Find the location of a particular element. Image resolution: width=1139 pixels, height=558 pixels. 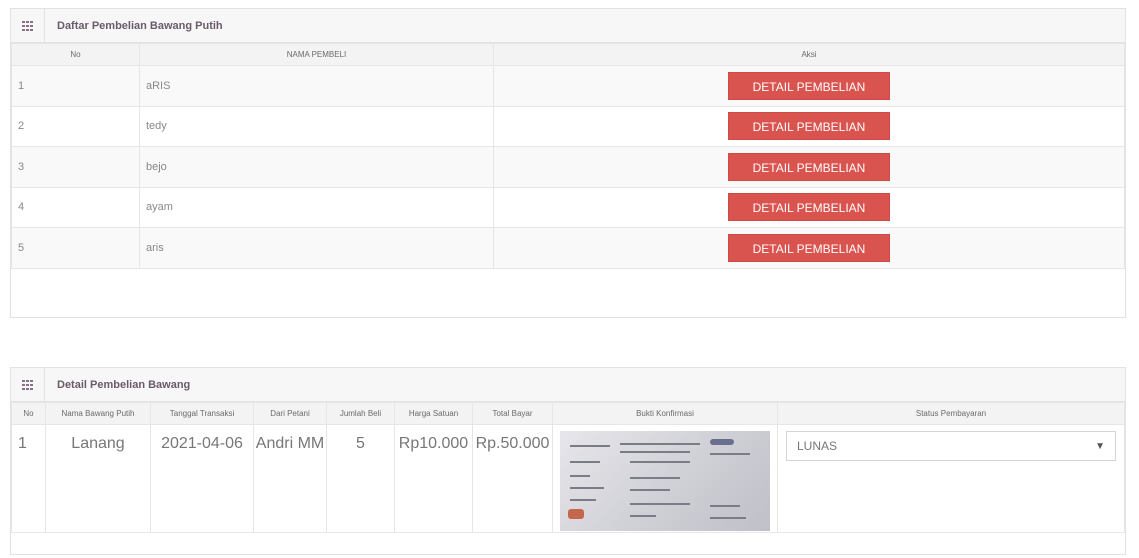

panel-header: Daftar Pembelian Bawang Putih is located at coordinates (568, 25).